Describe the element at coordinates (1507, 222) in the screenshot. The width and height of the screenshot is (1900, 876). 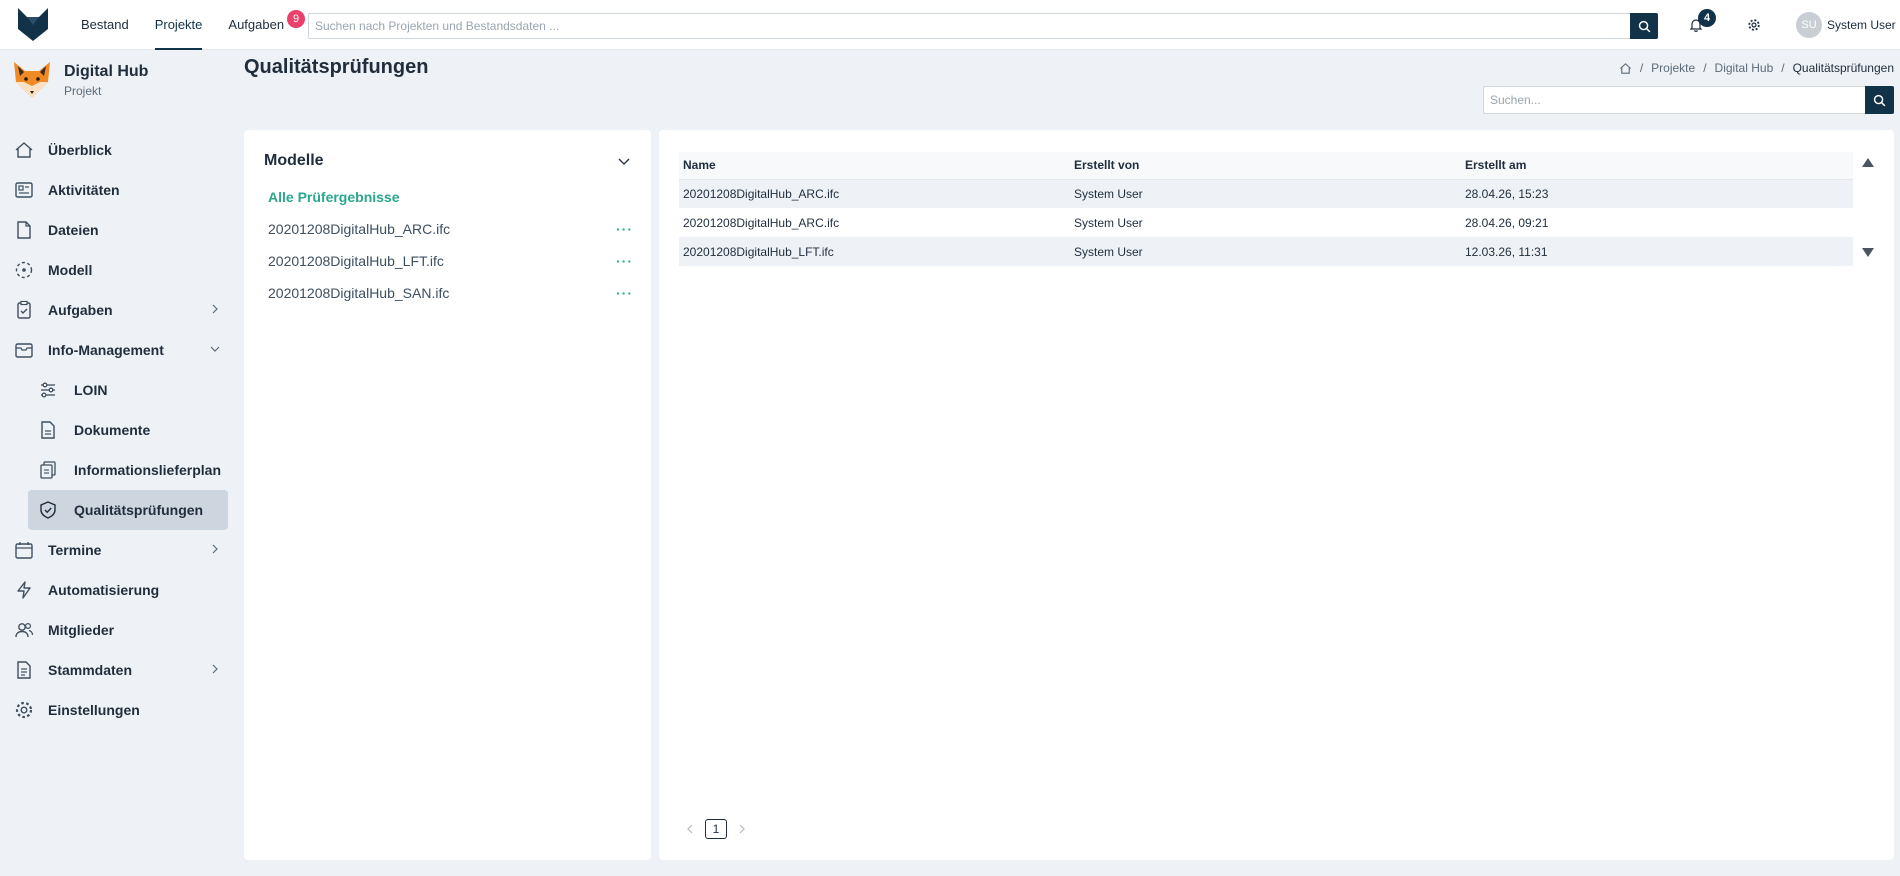
I see `cell-created-at: 28.04.26, 09:21` at that location.